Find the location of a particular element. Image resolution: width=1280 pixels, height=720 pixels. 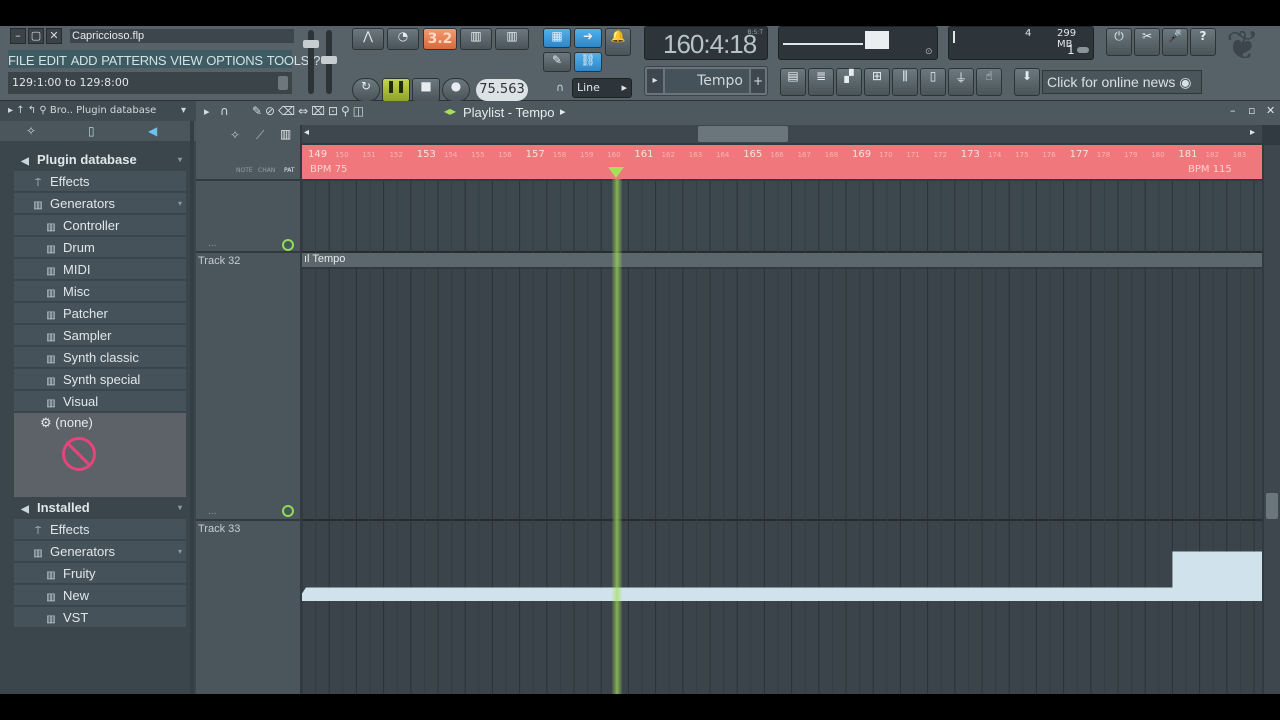

horizontal-scrollbar: ◂ ▸ is located at coordinates (782, 134).